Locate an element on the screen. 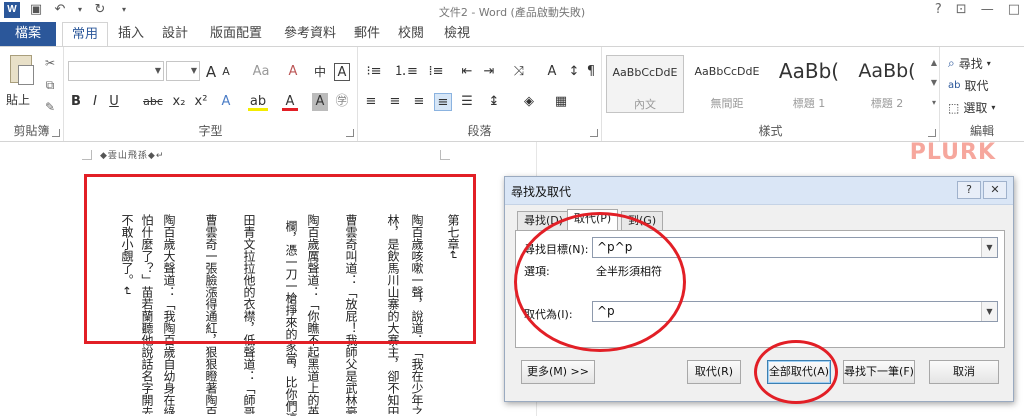 The height and width of the screenshot is (416, 1024). change-case-button: Aa is located at coordinates (261, 72).